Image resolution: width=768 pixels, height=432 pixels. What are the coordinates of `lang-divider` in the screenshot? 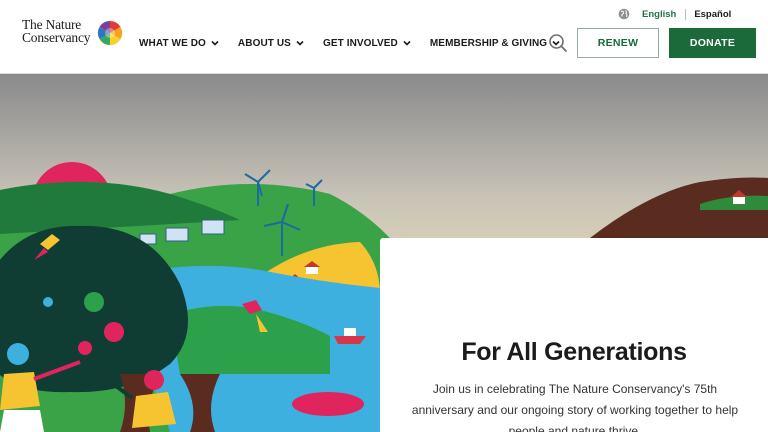 It's located at (686, 14).